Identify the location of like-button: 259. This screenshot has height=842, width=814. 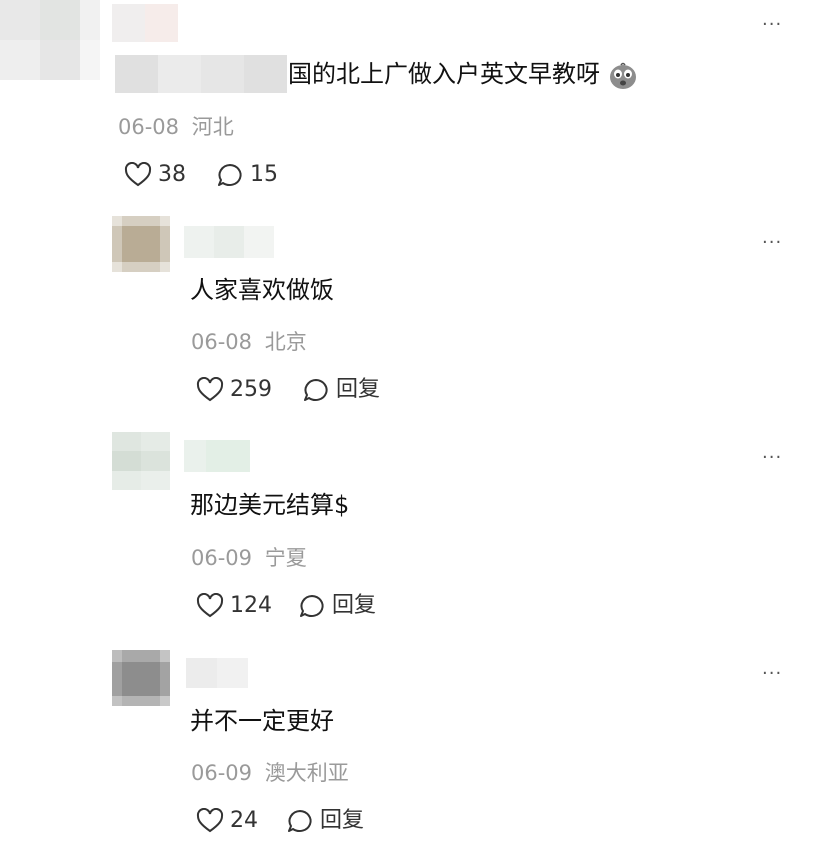
(234, 390).